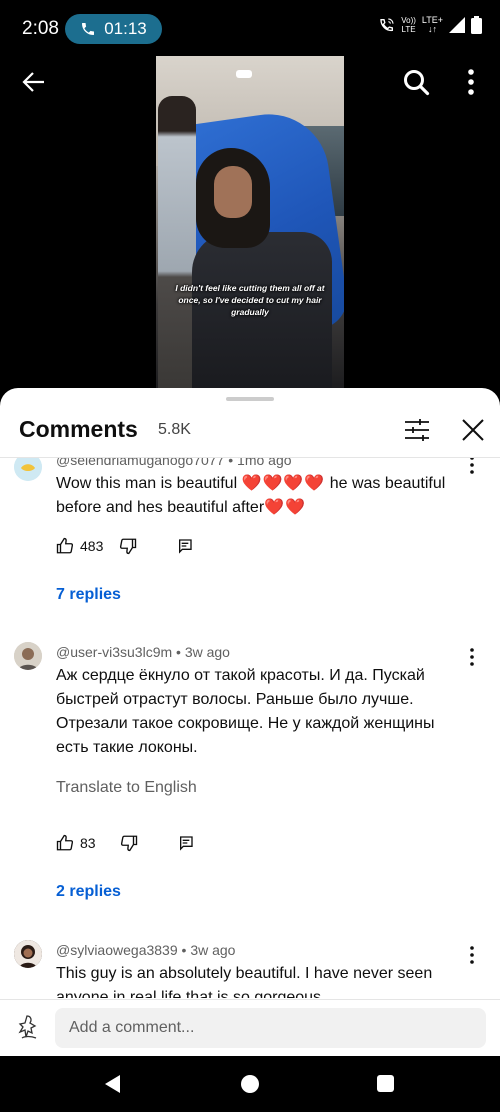  I want to click on comment-actions: 83, so click(125, 843).